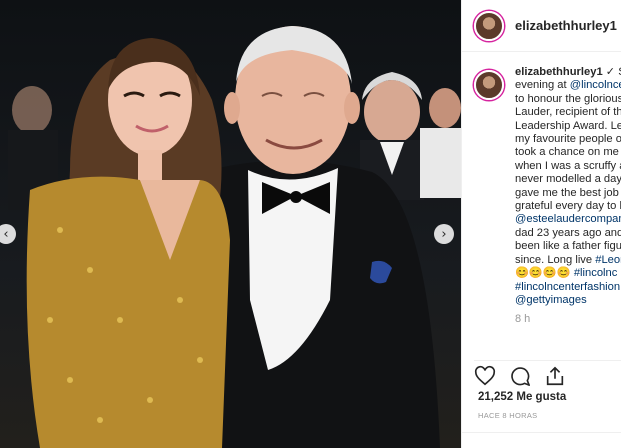 This screenshot has width=621, height=448. I want to click on carousel-next-button: ›, so click(444, 234).